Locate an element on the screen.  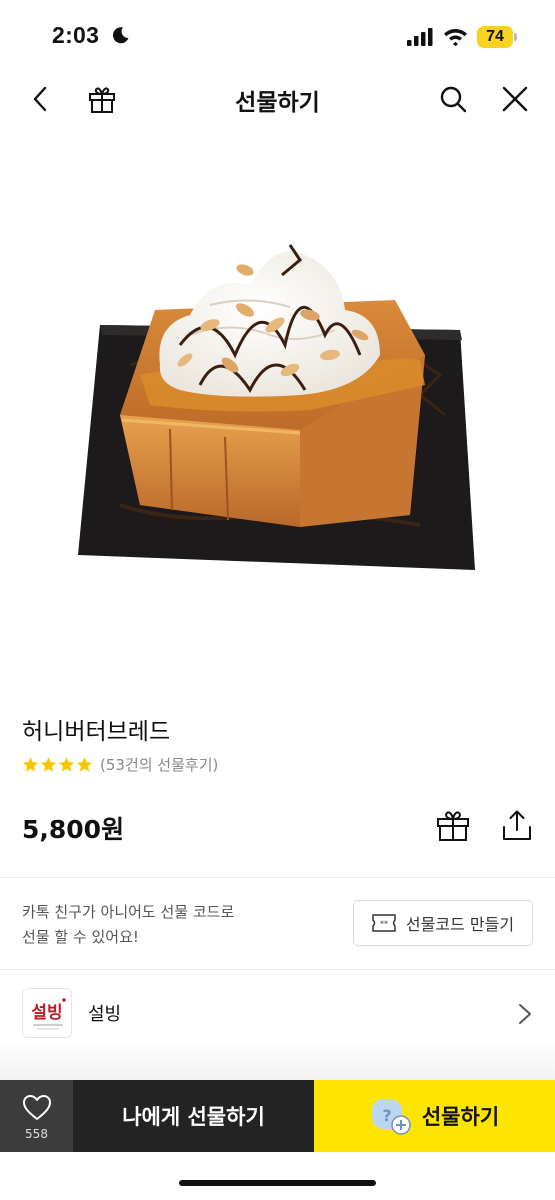
giftcode-description-line: 선물 할 수 있어요! is located at coordinates (80, 937).